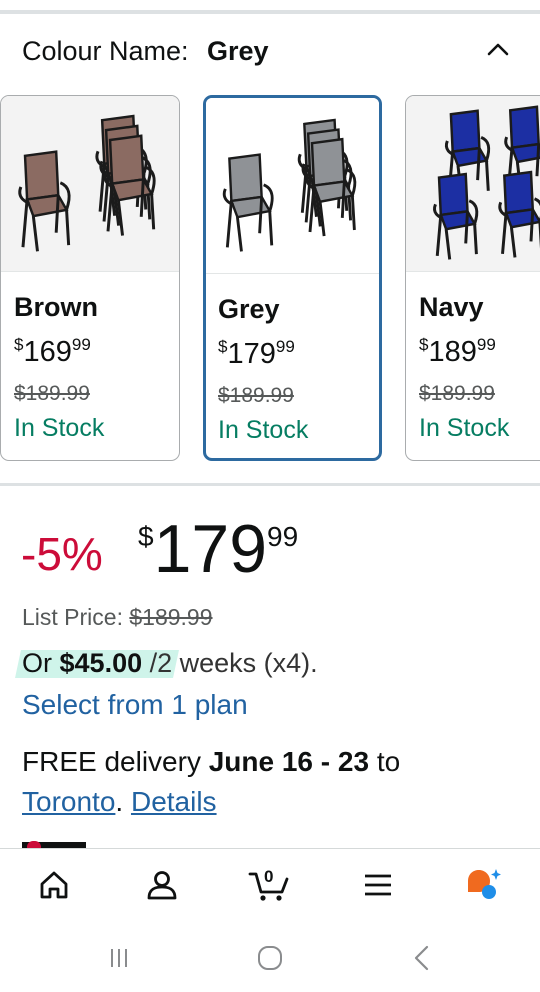 This screenshot has width=540, height=992. Describe the element at coordinates (378, 885) in the screenshot. I see `menu-icon` at that location.